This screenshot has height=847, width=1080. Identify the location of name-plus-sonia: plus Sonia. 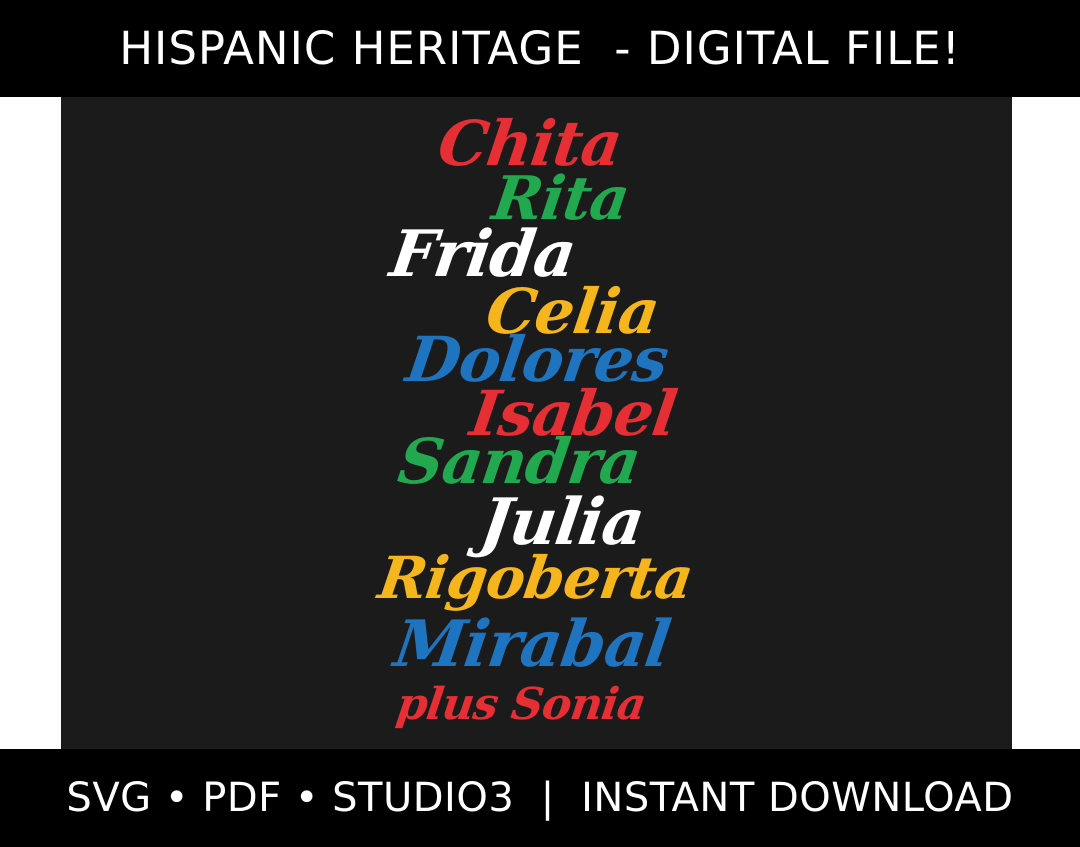
(521, 704).